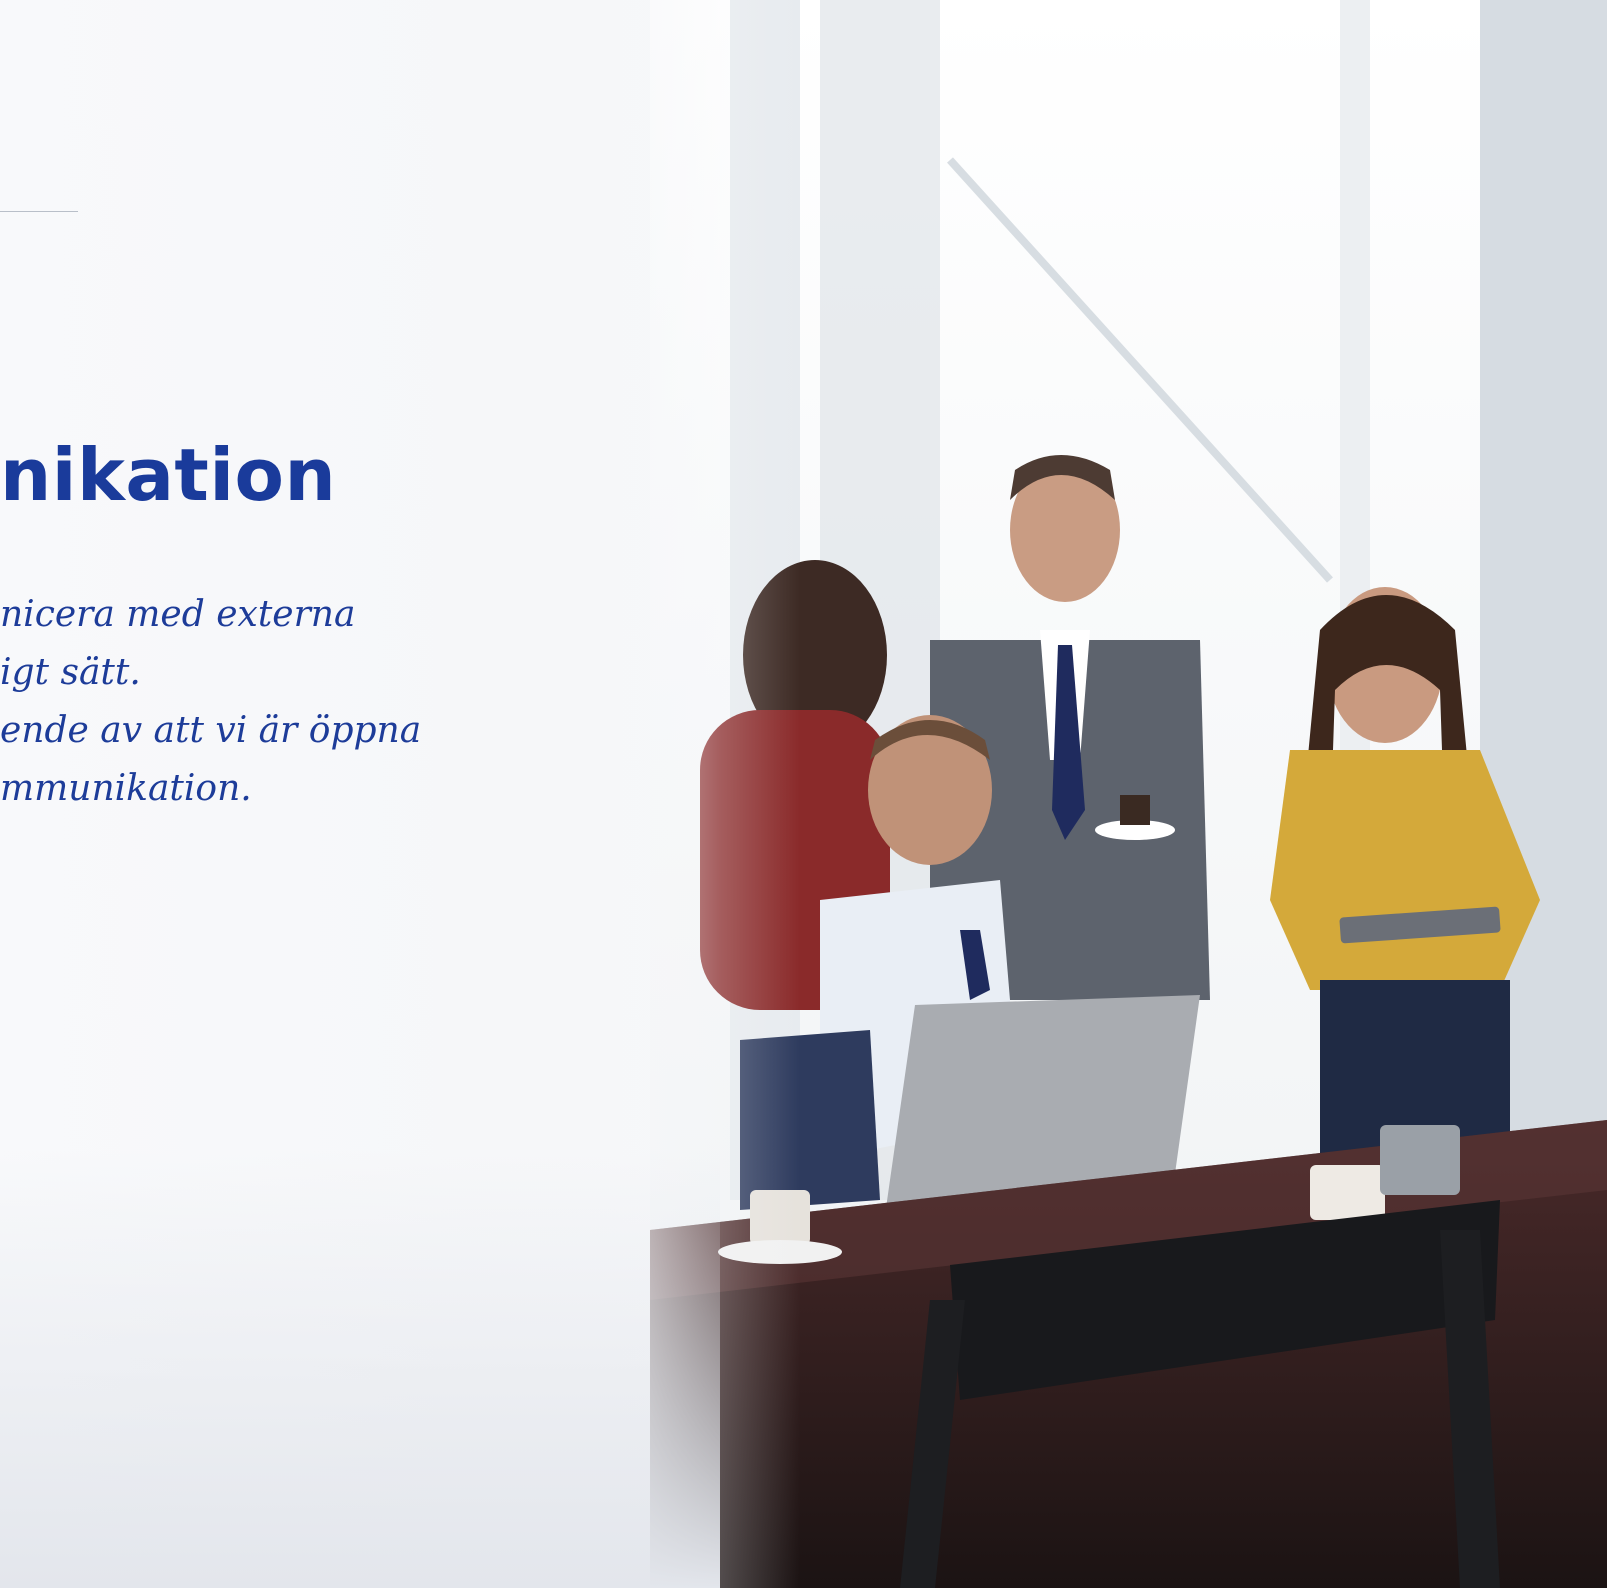  What do you see at coordinates (70, 672) in the screenshot?
I see `body-line: igt sätt.` at bounding box center [70, 672].